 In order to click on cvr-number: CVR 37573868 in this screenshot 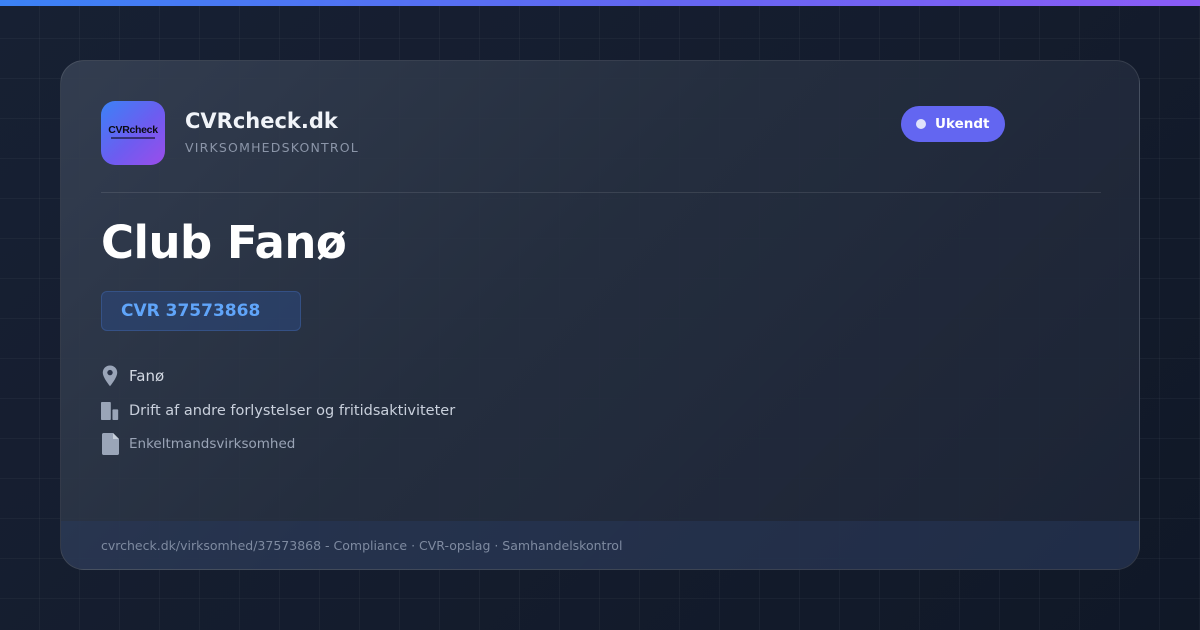, I will do `click(191, 311)`.